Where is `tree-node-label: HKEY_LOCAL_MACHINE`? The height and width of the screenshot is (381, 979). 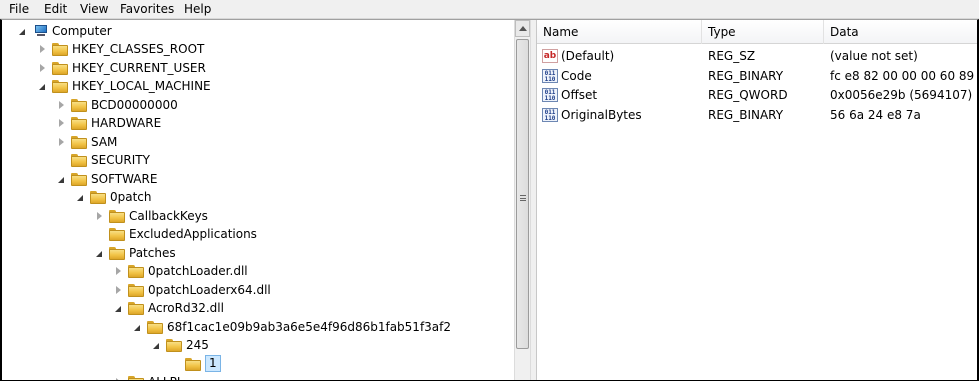
tree-node-label: HKEY_LOCAL_MACHINE is located at coordinates (141, 86).